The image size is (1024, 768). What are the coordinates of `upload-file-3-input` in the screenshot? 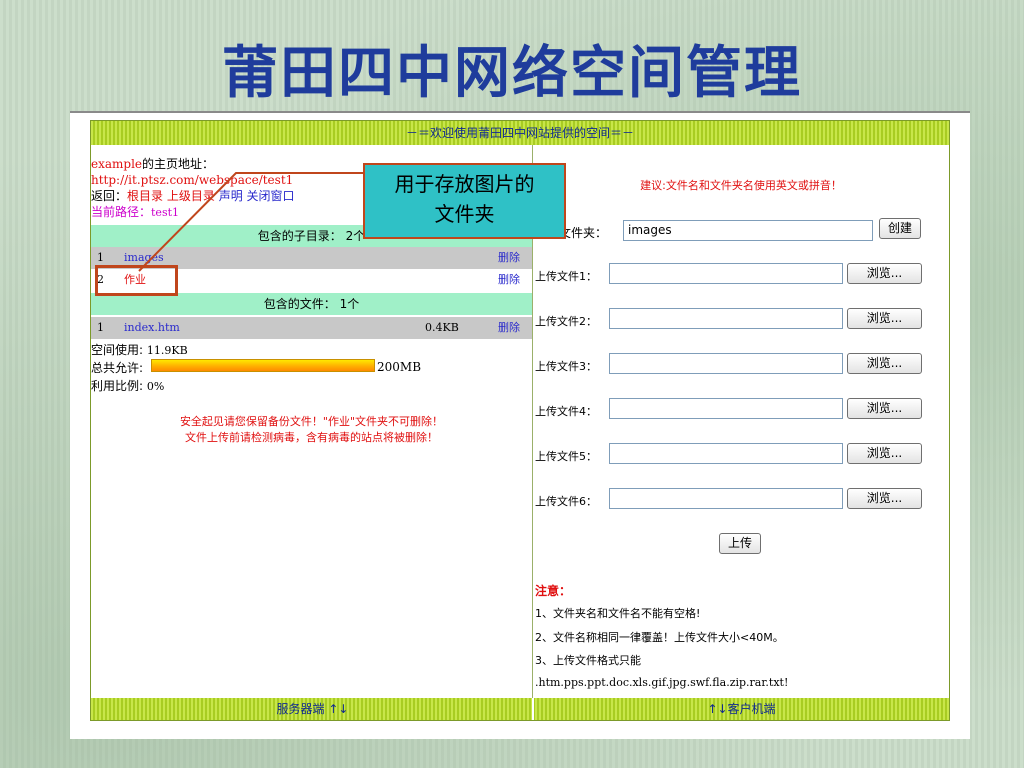 It's located at (726, 363).